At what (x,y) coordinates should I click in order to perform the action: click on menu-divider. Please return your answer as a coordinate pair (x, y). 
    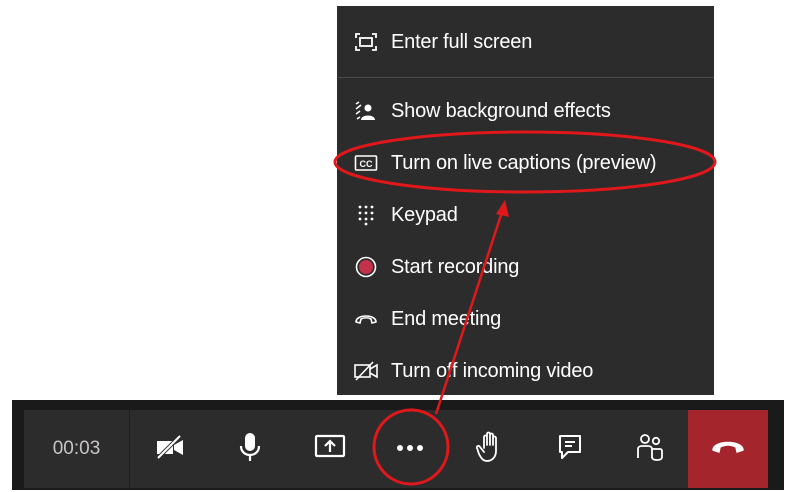
    Looking at the image, I should click on (525, 77).